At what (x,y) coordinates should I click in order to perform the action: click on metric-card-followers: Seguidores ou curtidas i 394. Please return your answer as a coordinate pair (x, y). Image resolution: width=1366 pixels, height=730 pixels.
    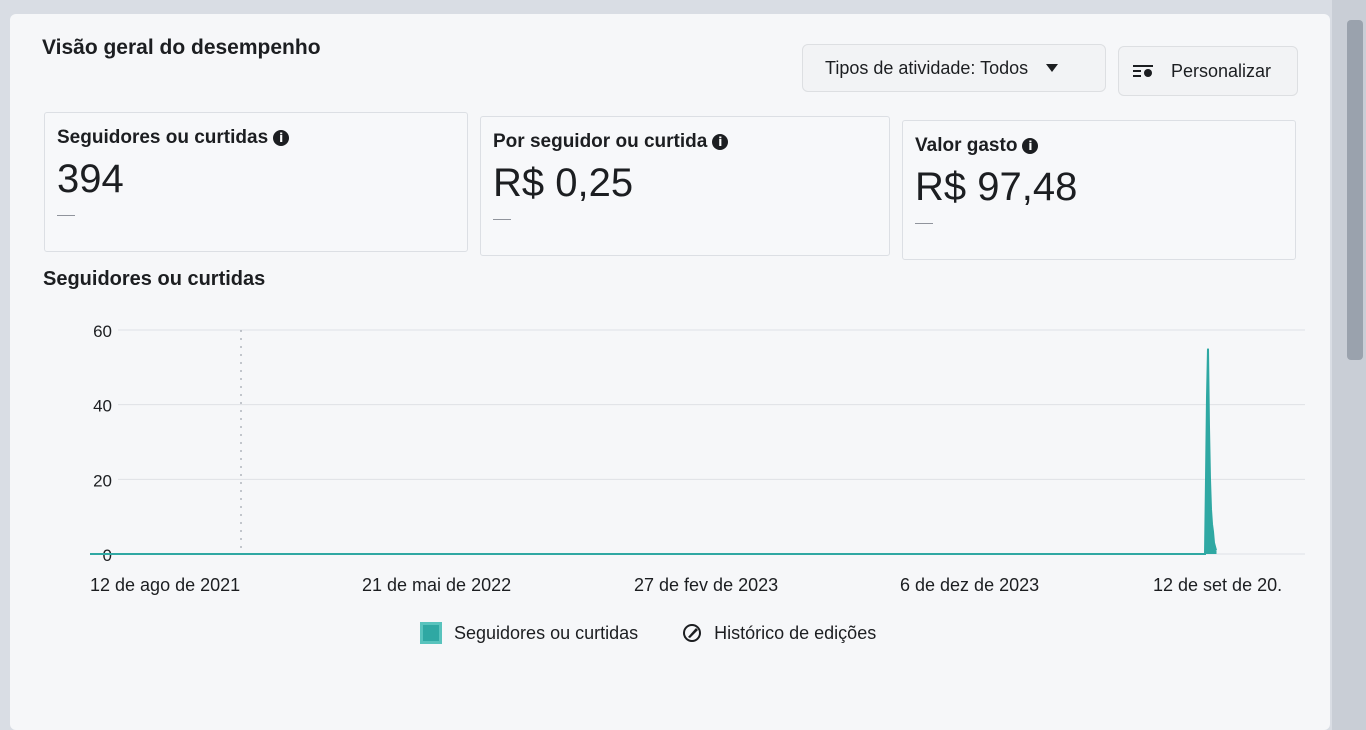
    Looking at the image, I should click on (256, 182).